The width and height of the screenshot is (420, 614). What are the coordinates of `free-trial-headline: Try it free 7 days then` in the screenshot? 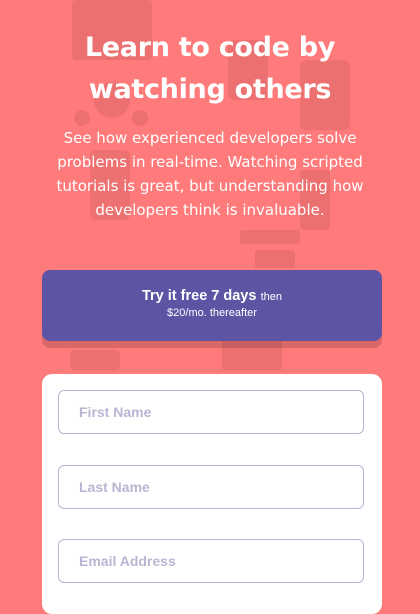 It's located at (212, 296).